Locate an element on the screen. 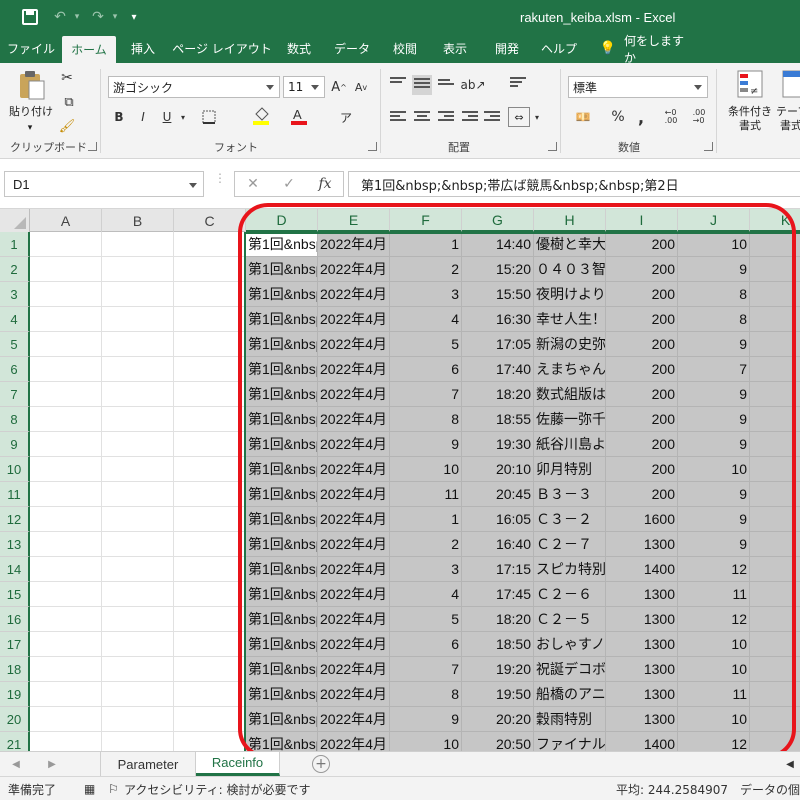 Image resolution: width=800 pixels, height=800 pixels. column-header-c: C is located at coordinates (210, 220).